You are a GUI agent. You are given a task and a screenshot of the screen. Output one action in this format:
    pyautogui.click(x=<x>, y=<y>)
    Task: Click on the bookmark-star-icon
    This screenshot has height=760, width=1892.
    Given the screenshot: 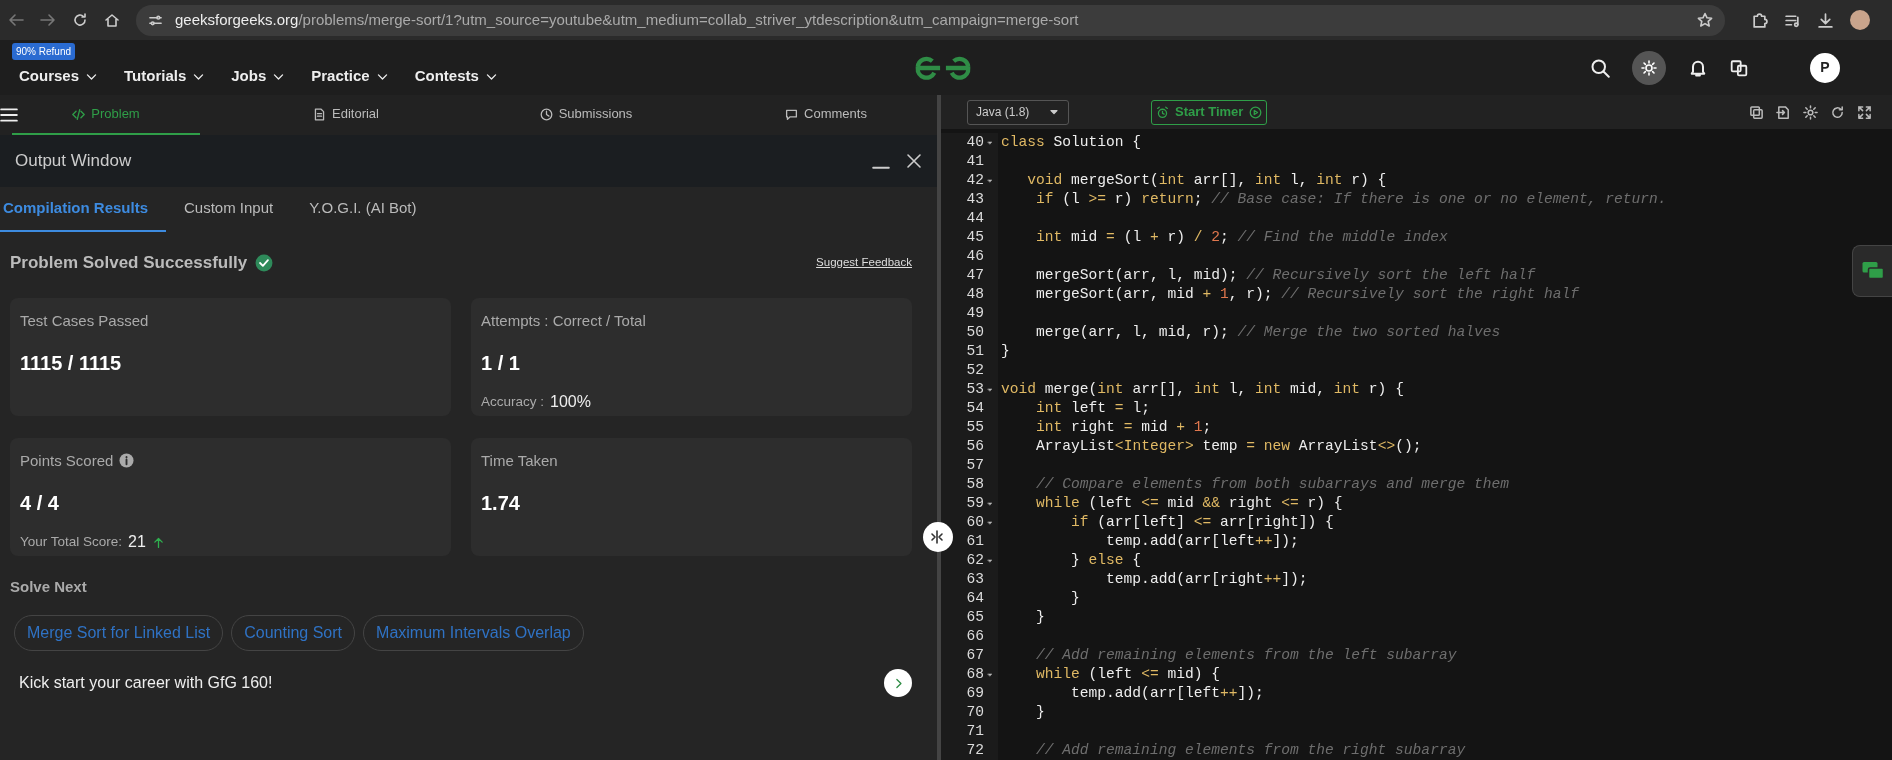 What is the action you would take?
    pyautogui.click(x=1705, y=20)
    